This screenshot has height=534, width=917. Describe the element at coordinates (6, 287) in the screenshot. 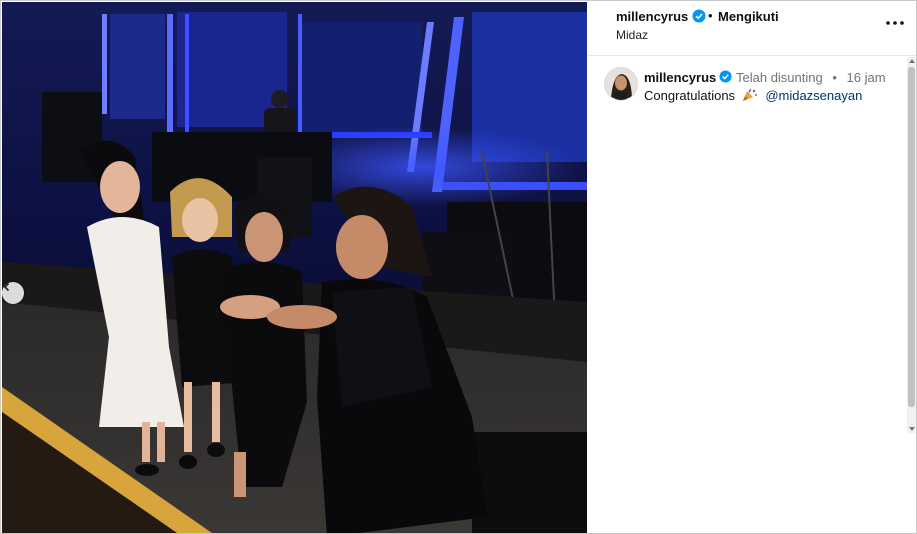

I see `chevron-left-icon` at that location.